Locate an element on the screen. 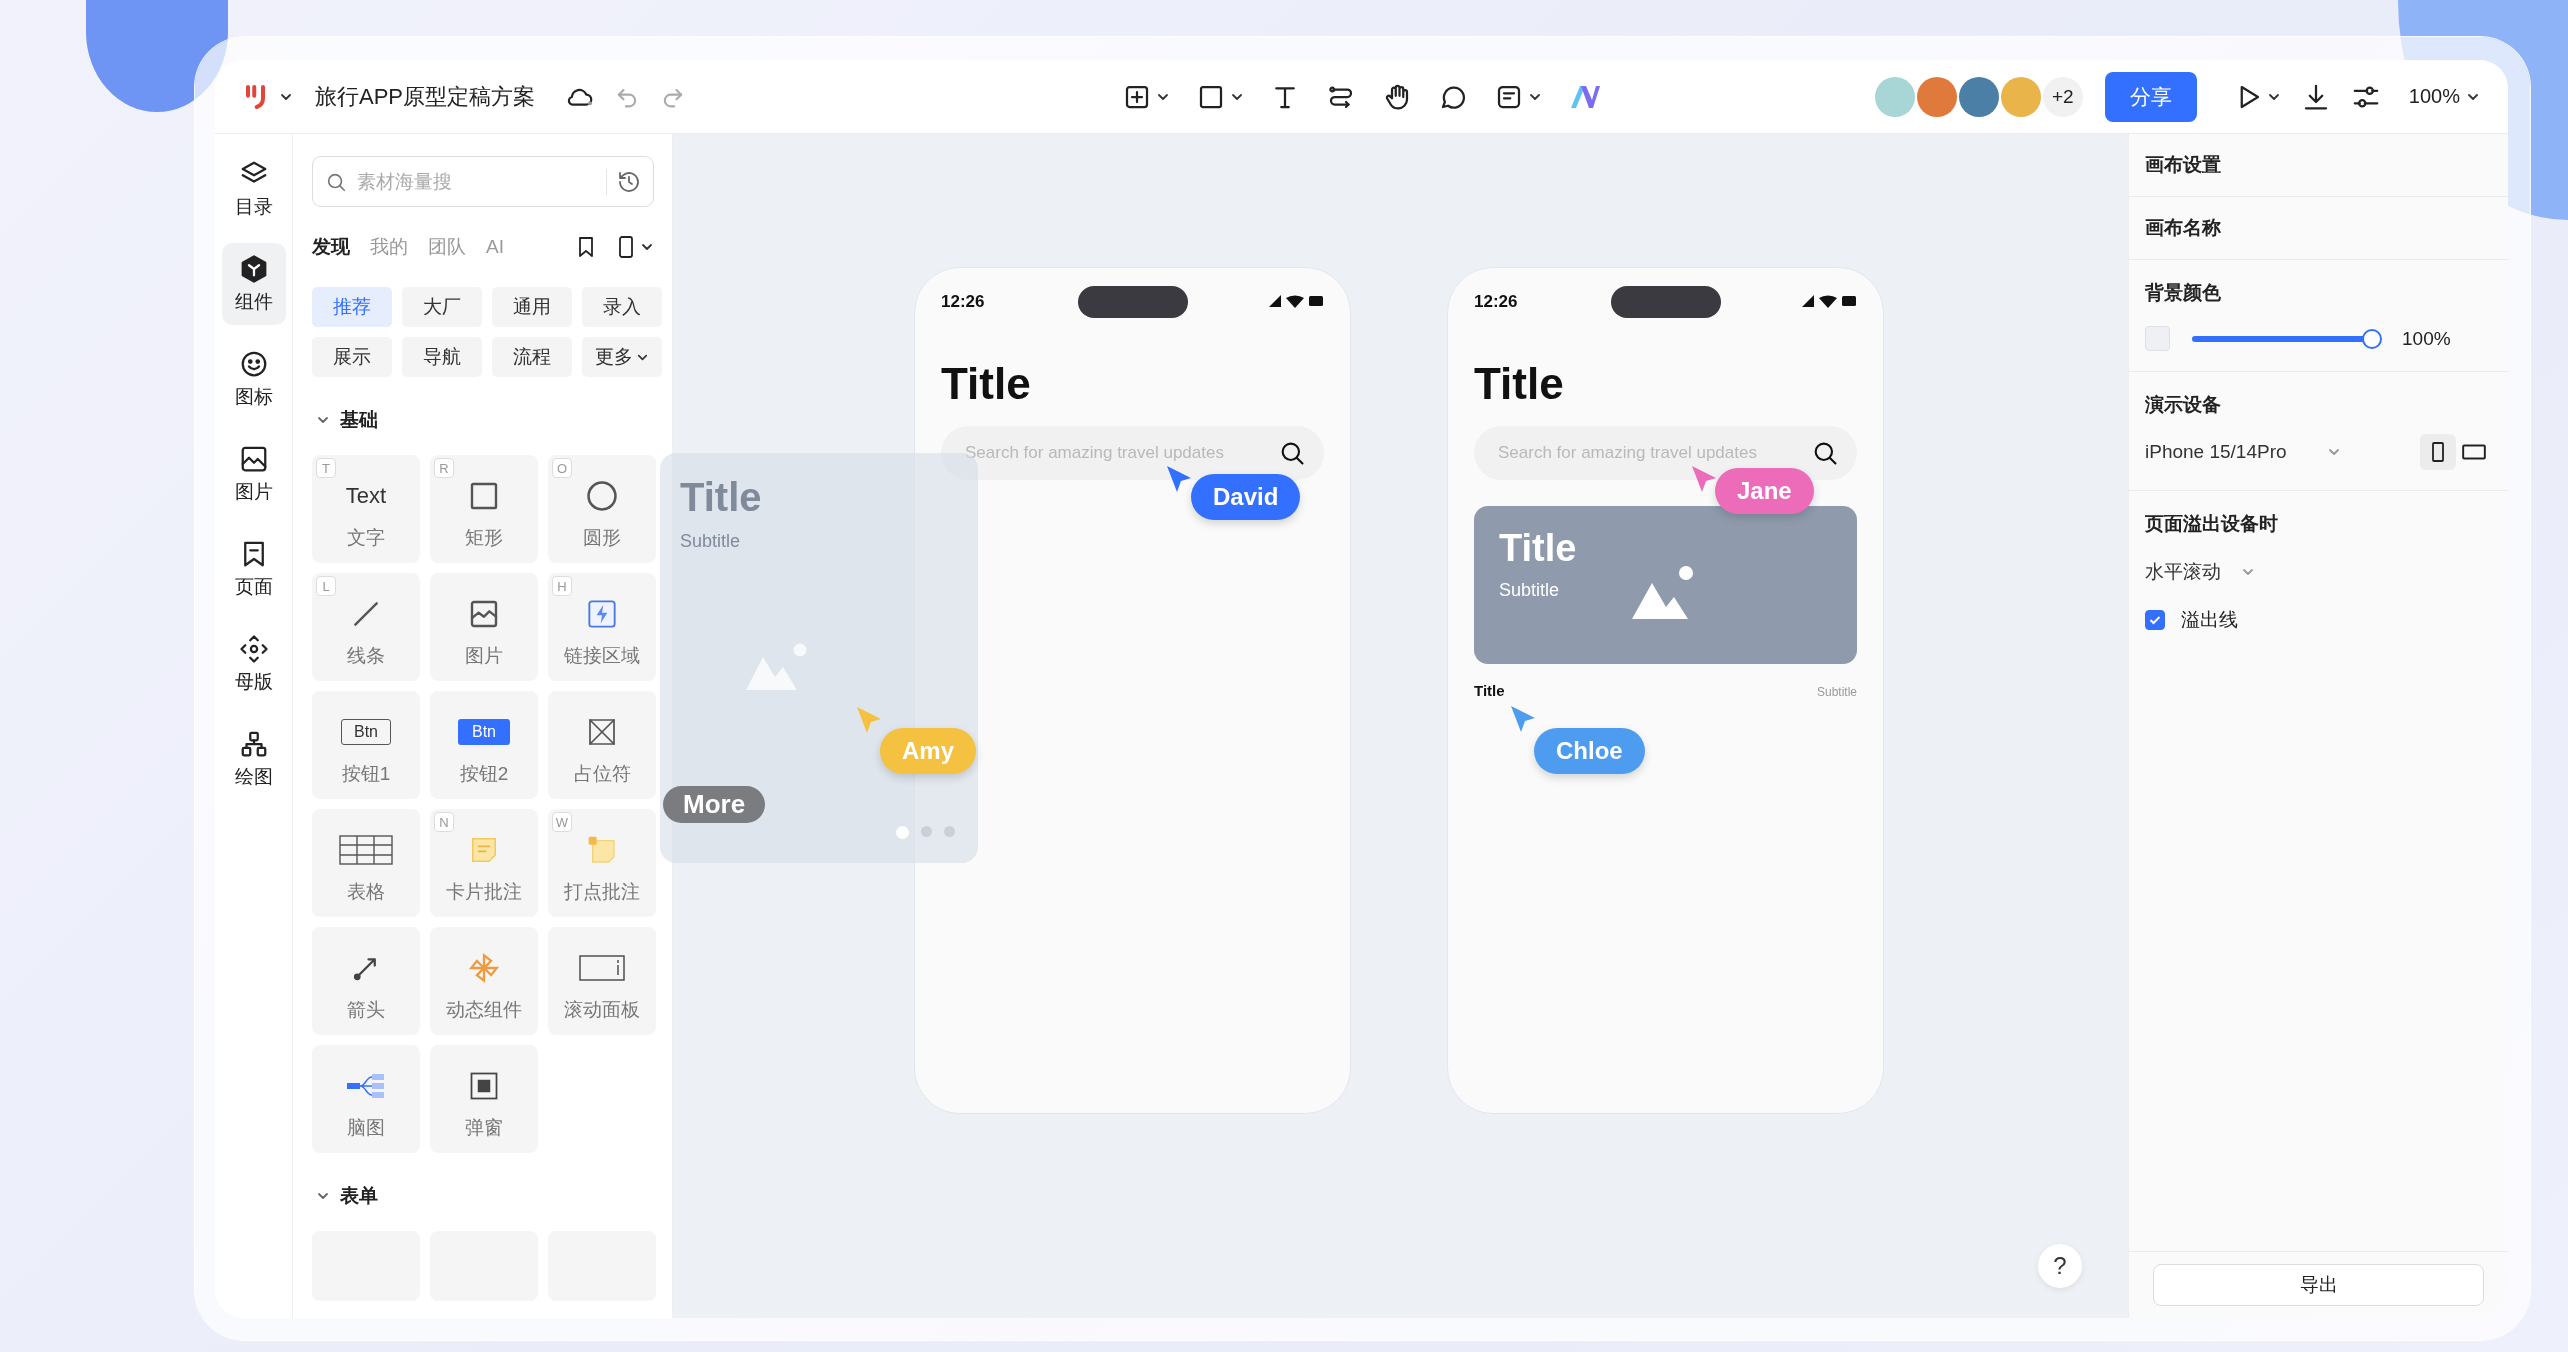 This screenshot has height=1352, width=2568. history-icon is located at coordinates (629, 181).